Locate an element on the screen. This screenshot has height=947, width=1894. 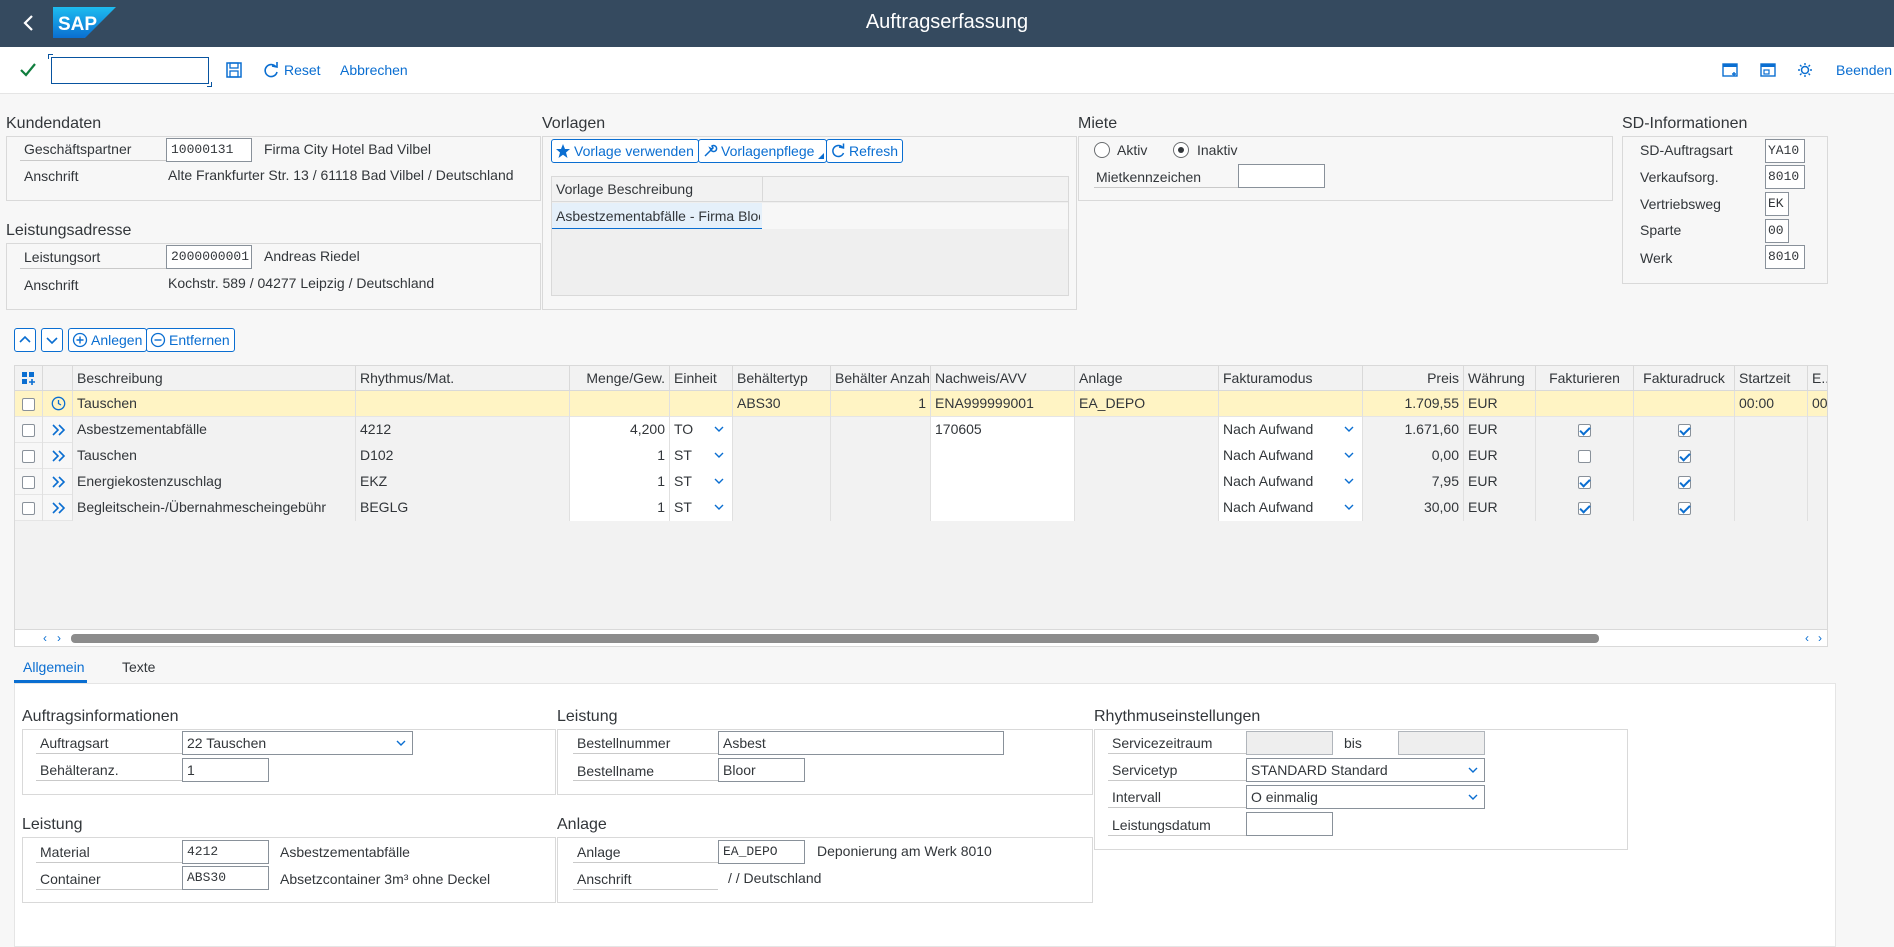
save-icon is located at coordinates (234, 70).